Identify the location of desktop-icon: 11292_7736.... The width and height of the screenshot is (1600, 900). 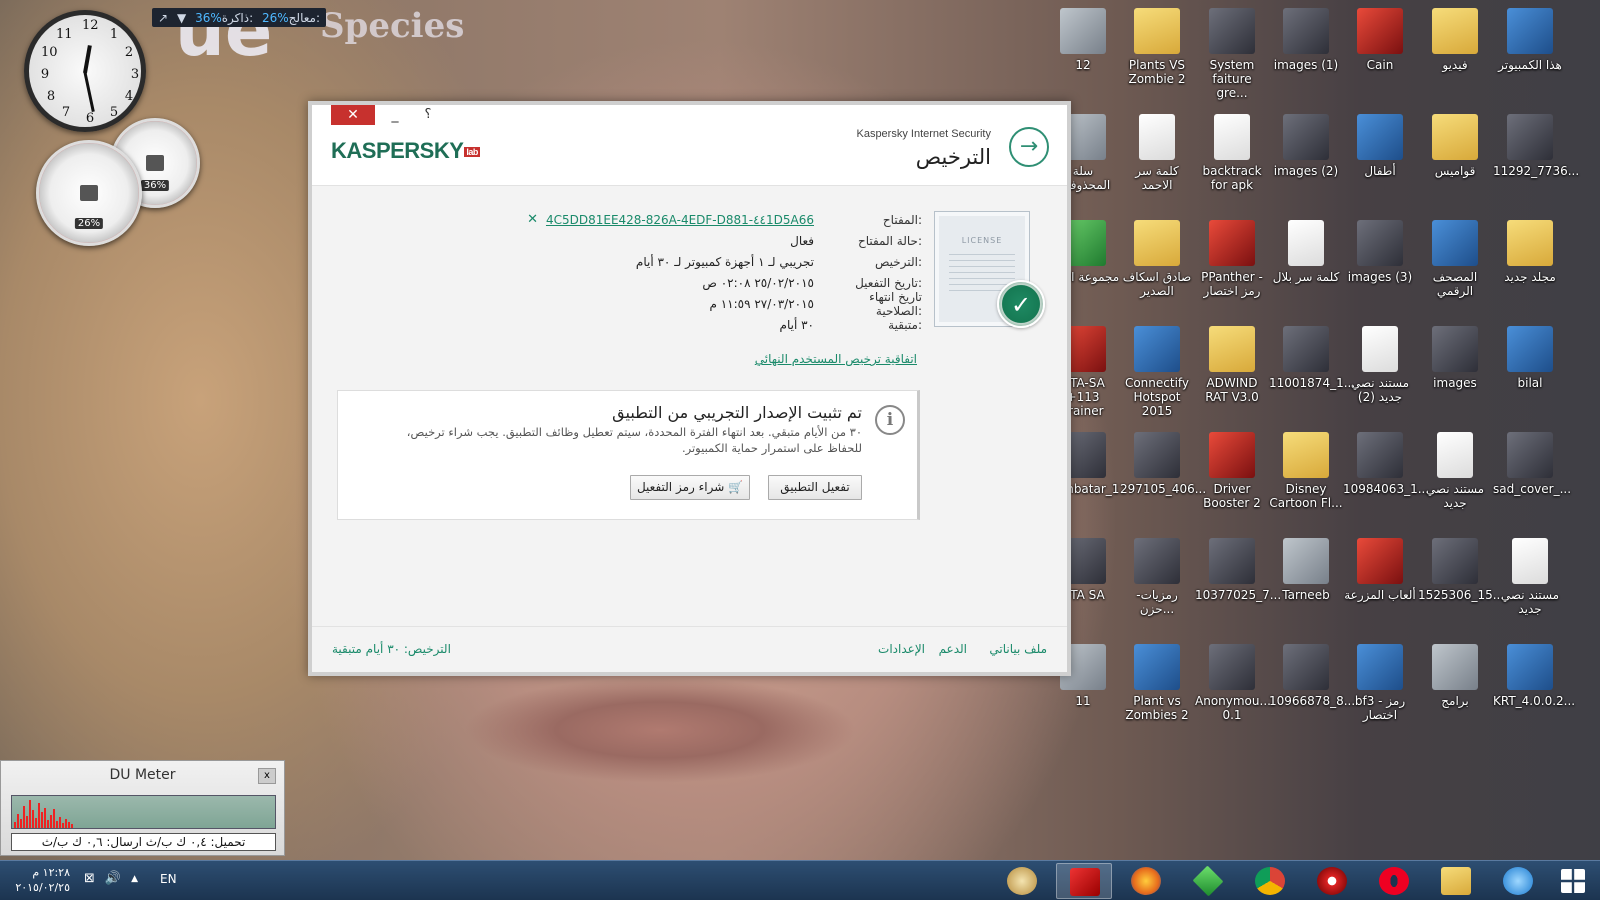
(1536, 146).